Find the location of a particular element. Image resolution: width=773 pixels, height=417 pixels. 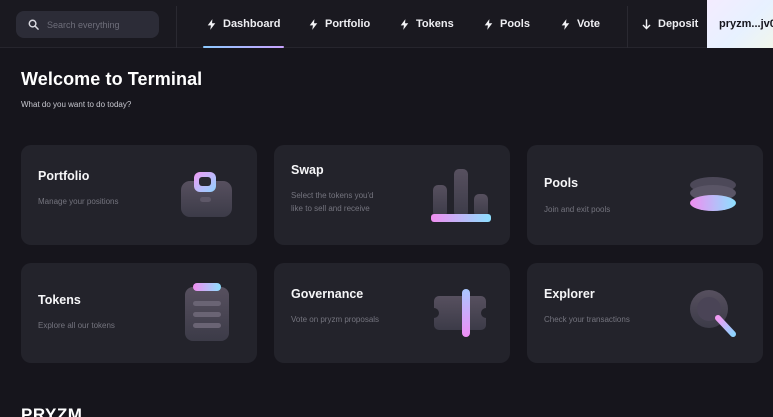

card-title: Portfolio is located at coordinates (64, 176).